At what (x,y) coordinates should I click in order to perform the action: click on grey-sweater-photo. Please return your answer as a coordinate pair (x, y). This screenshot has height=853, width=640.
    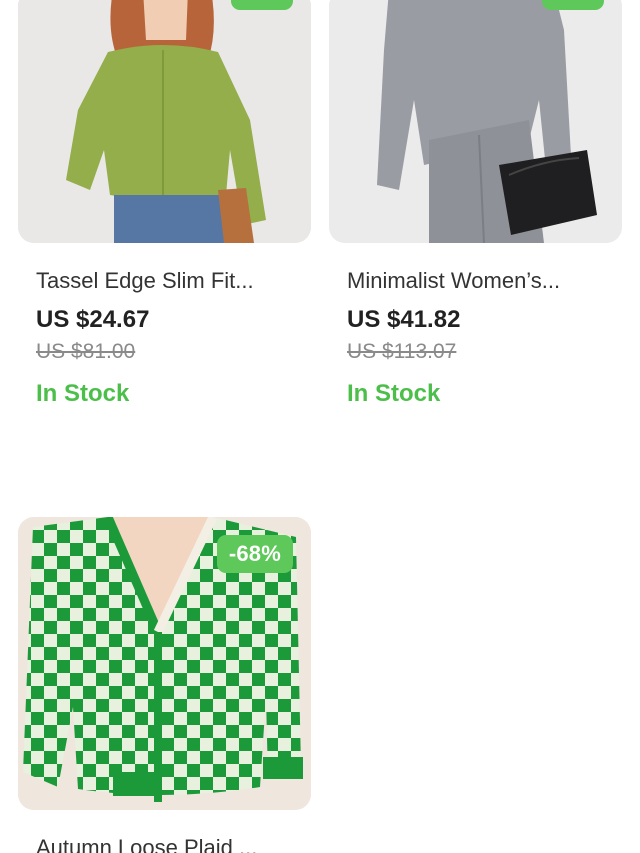
    Looking at the image, I should click on (475, 121).